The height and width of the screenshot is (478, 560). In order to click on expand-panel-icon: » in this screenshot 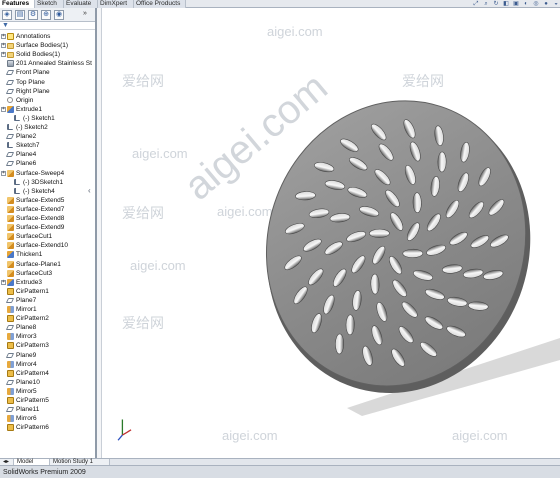, I will do `click(85, 15)`.